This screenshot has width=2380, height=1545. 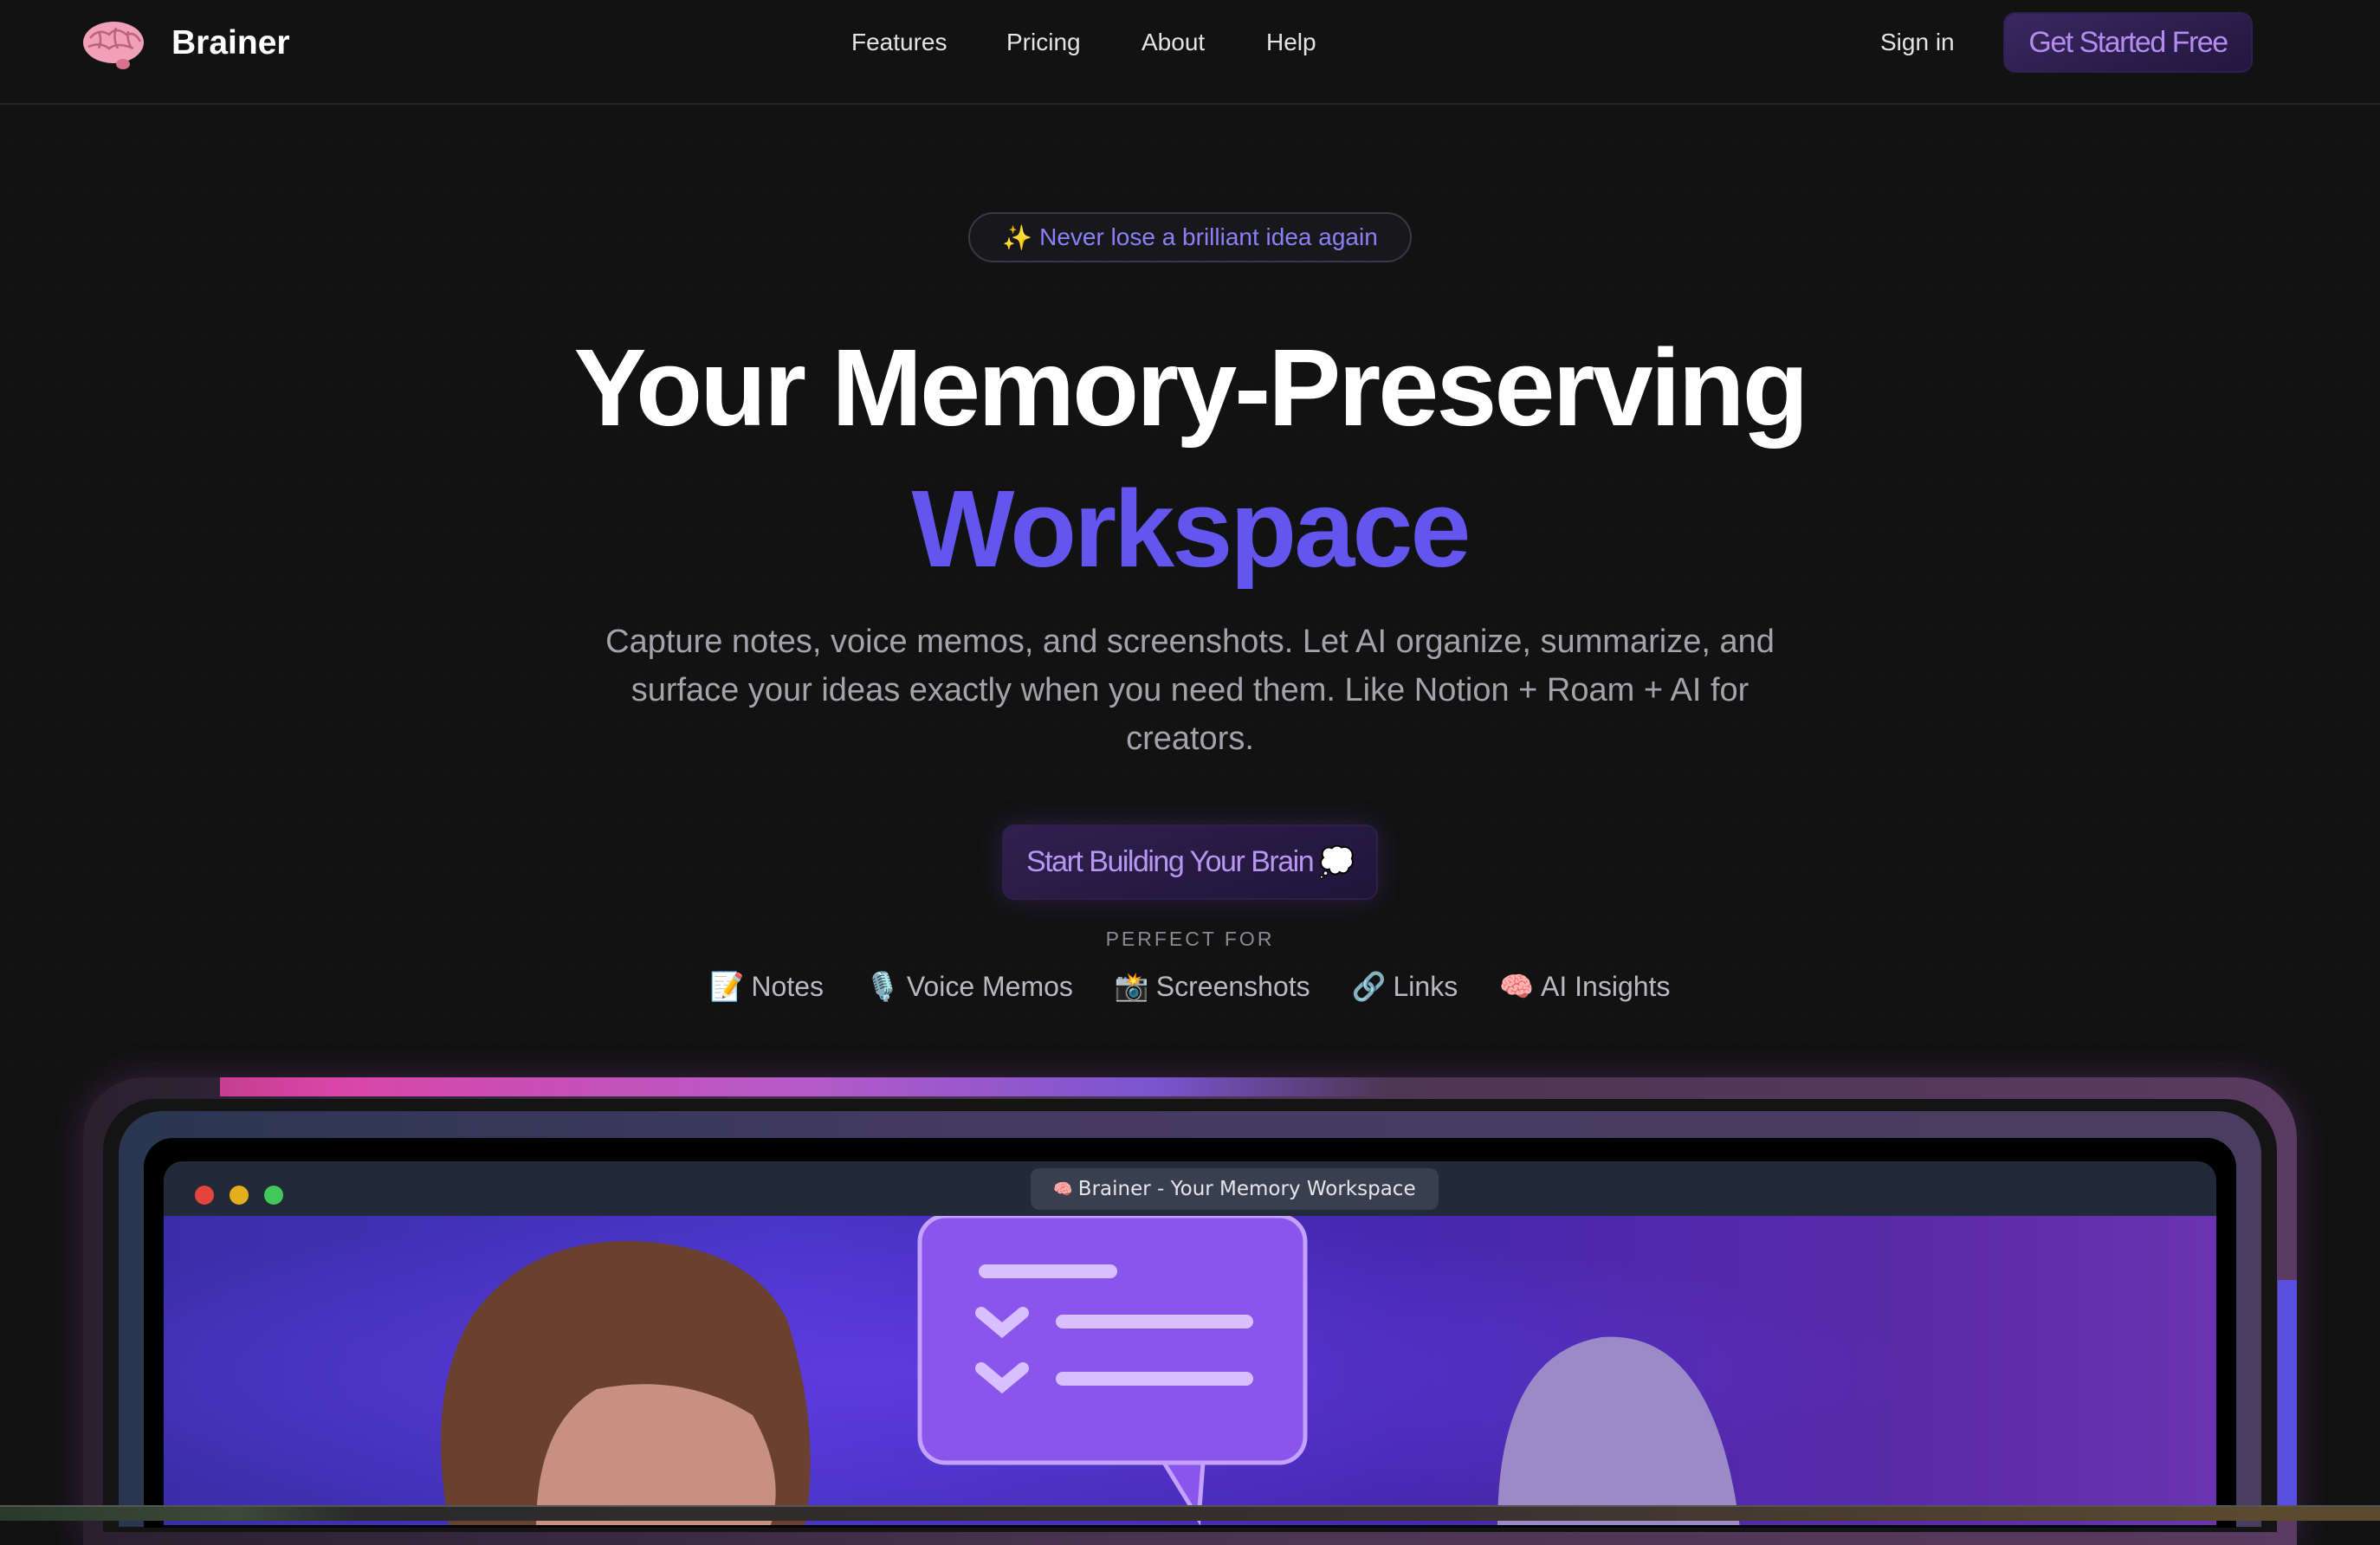 I want to click on mockup-side-accent, so click(x=2287, y=1397).